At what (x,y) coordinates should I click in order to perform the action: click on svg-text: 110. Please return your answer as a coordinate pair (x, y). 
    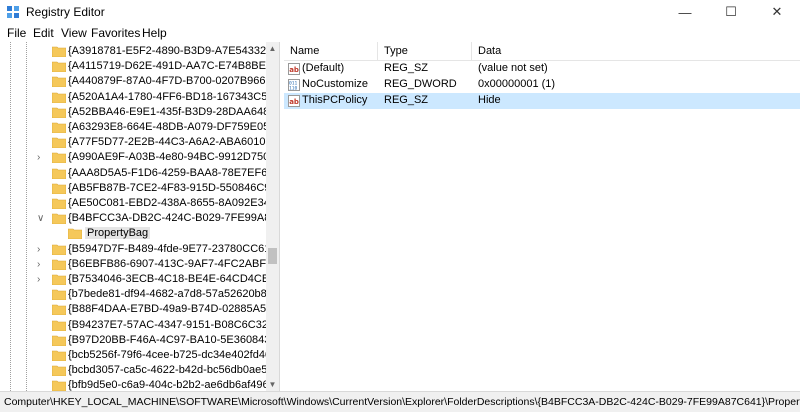
    Looking at the image, I should click on (293, 89).